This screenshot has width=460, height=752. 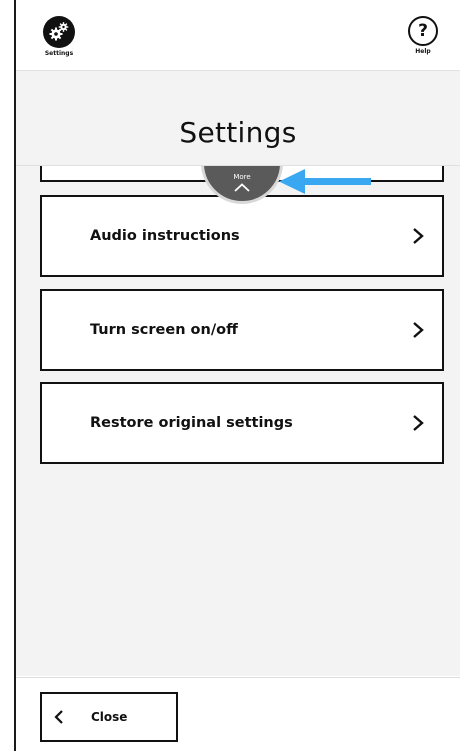 I want to click on more-button: More, so click(x=242, y=187).